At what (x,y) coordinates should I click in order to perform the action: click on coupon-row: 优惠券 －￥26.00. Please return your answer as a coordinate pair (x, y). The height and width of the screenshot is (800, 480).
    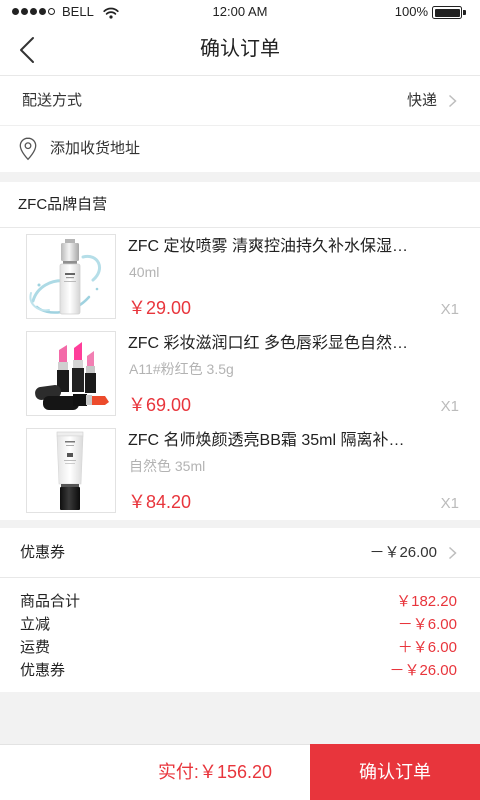
    Looking at the image, I should click on (240, 553).